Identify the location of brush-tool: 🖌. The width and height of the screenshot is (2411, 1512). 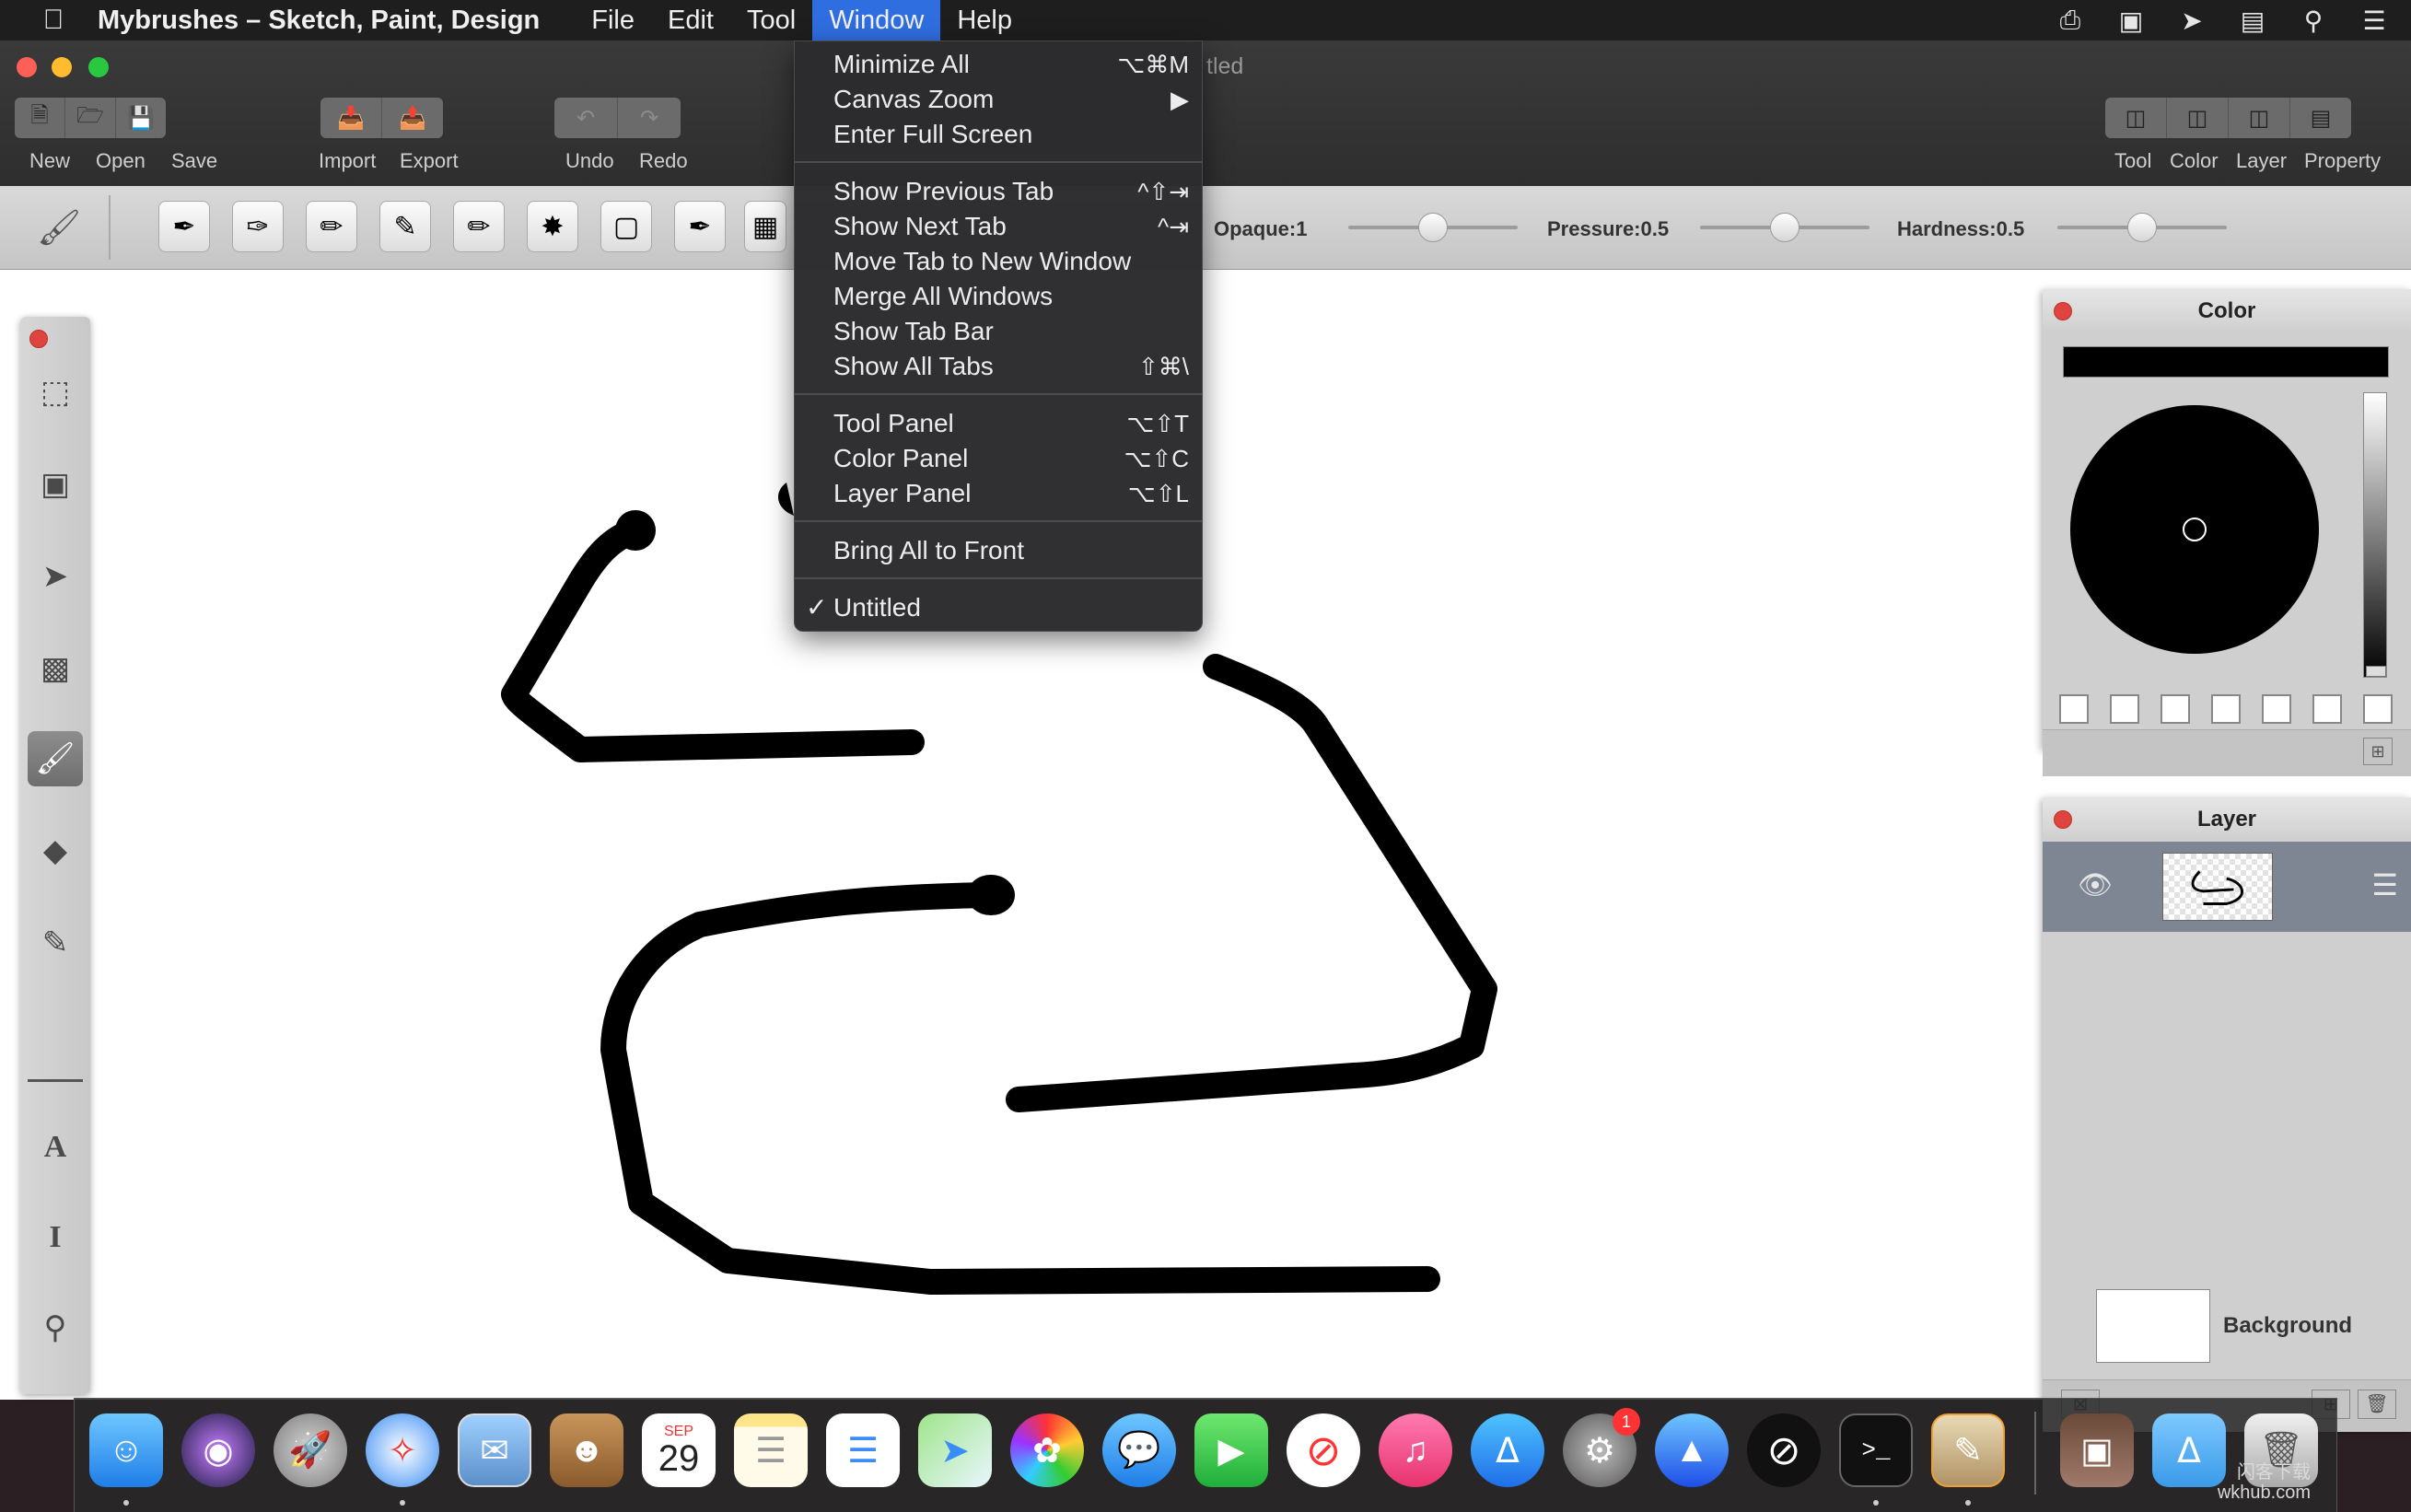
(55, 759).